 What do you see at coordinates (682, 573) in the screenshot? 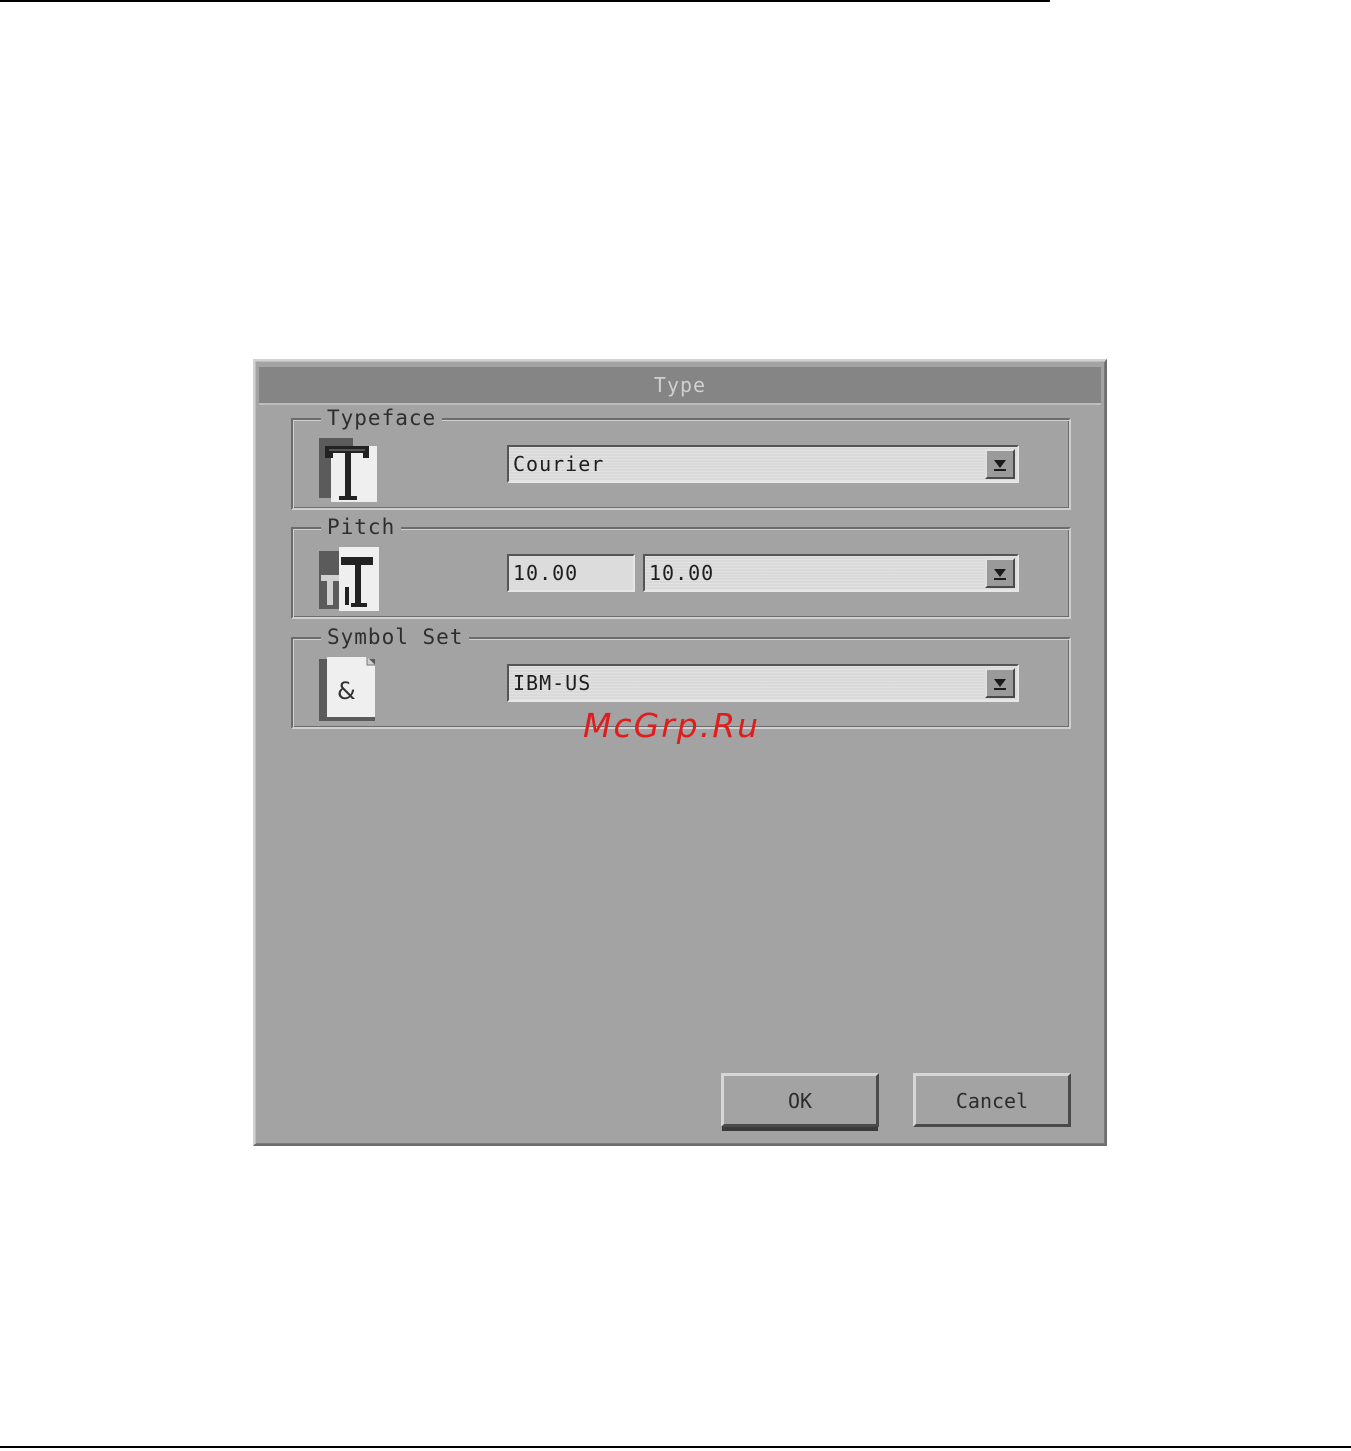
I see `pitch-combo-value: 10.00` at bounding box center [682, 573].